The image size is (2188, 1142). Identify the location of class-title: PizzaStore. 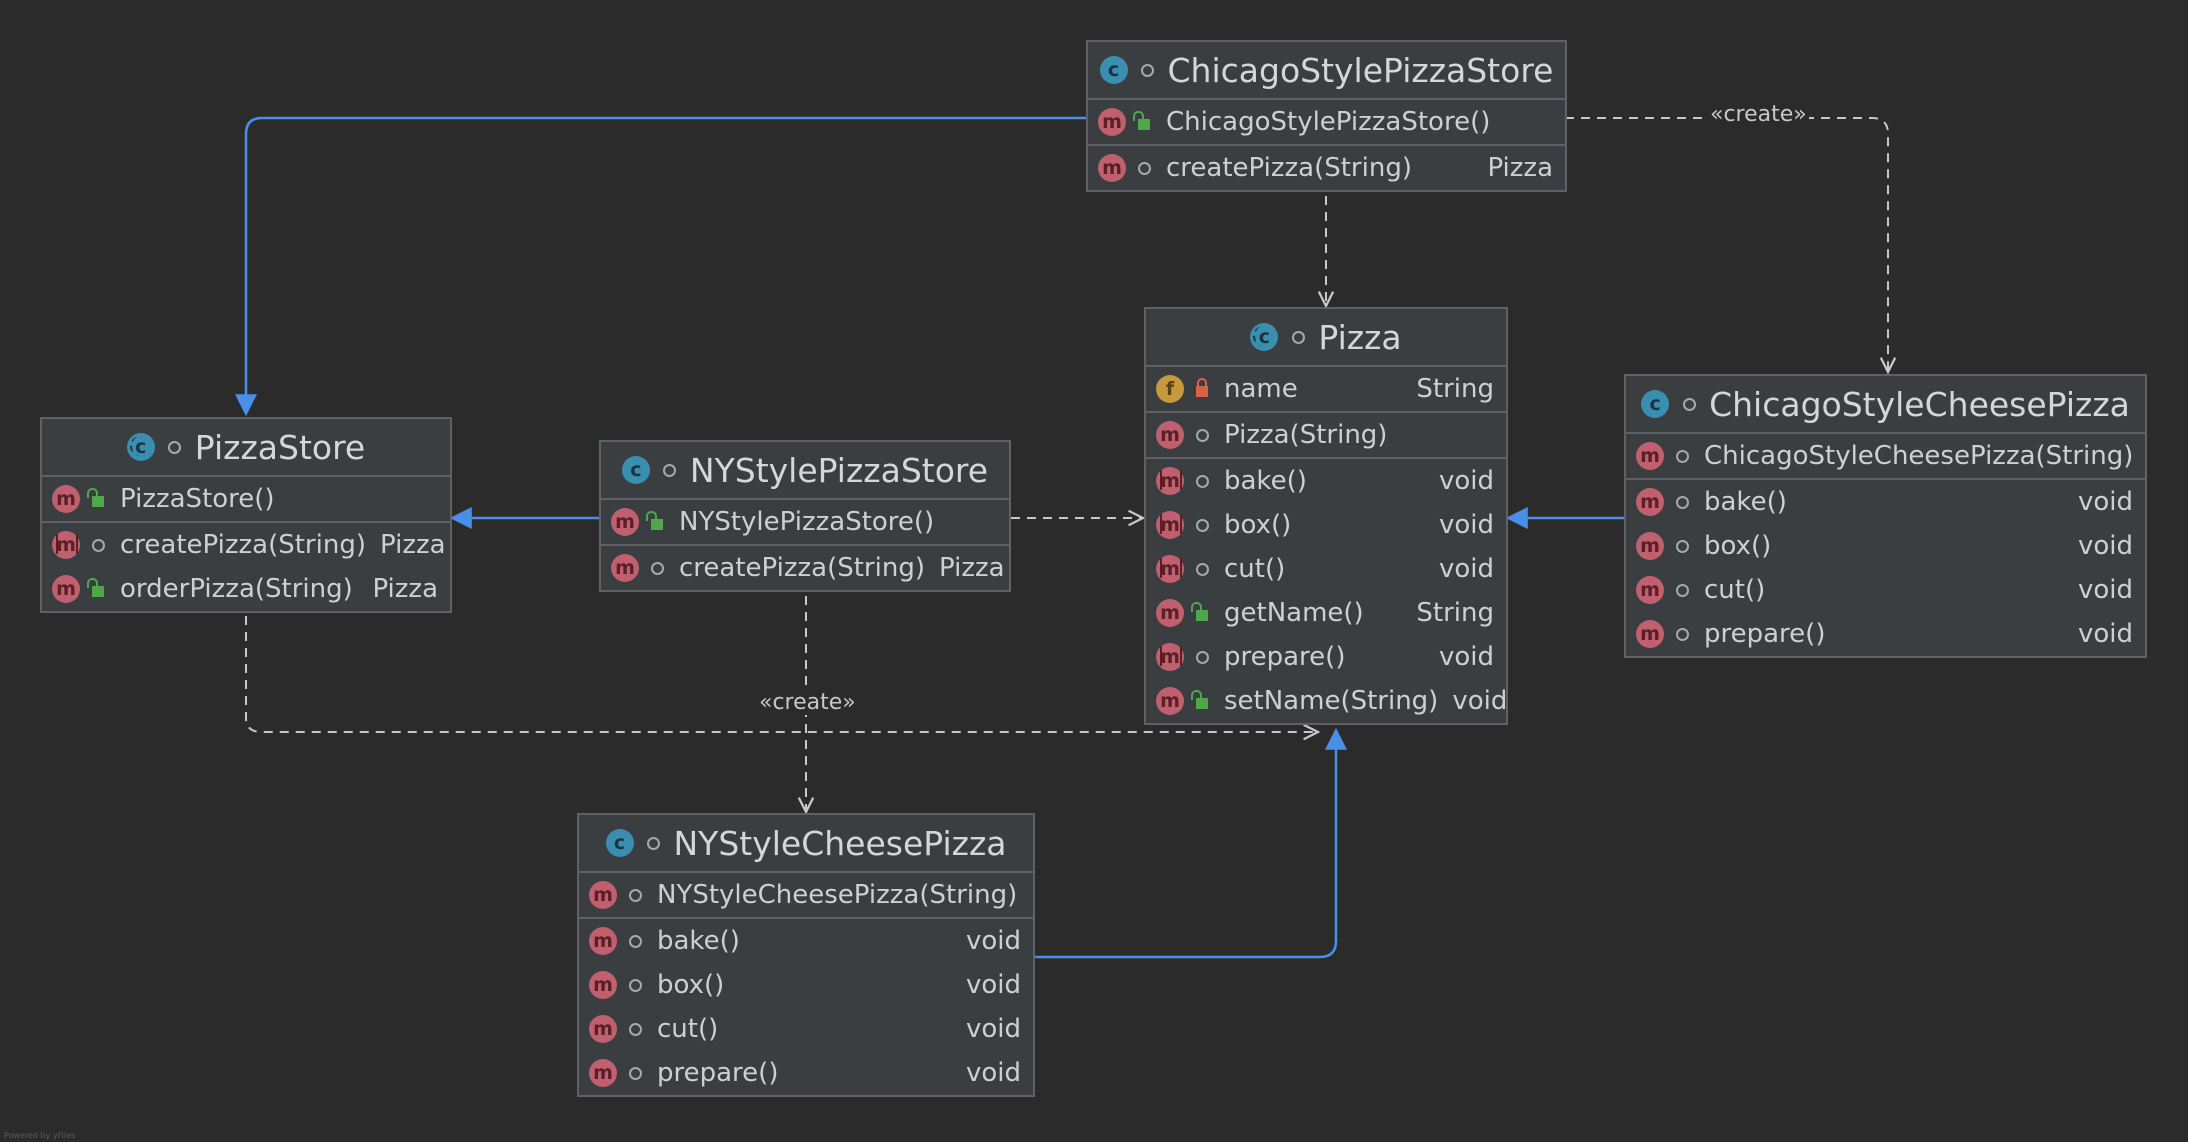
(280, 447).